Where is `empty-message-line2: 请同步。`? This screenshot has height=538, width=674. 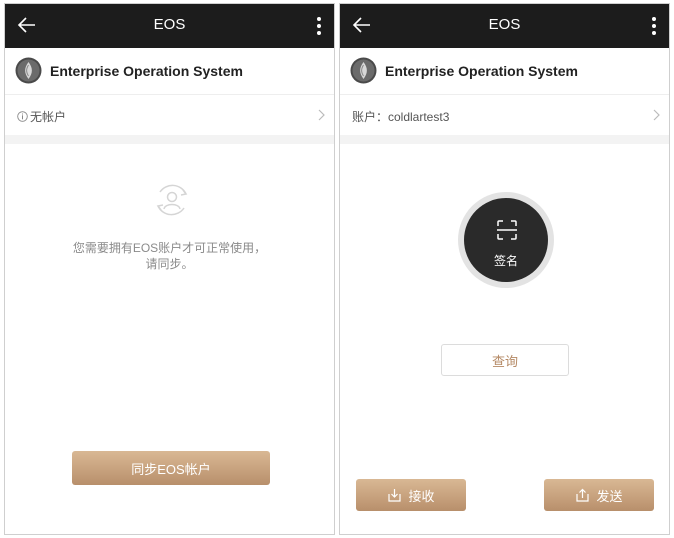 empty-message-line2: 请同步。 is located at coordinates (169, 264).